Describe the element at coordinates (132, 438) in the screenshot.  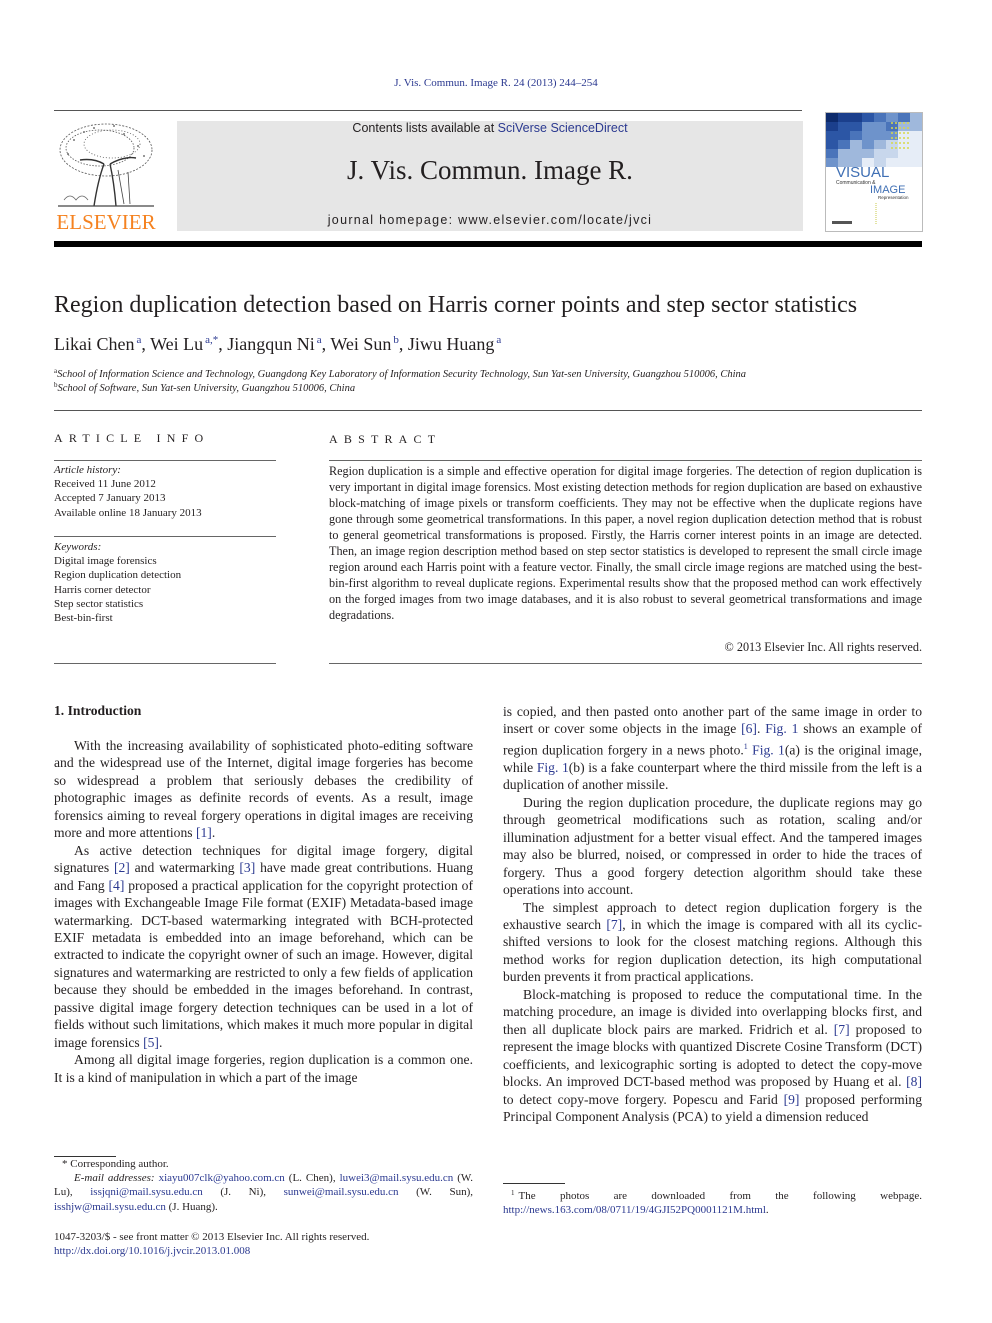
I see `article-info-heading: ARTICLE INFO` at that location.